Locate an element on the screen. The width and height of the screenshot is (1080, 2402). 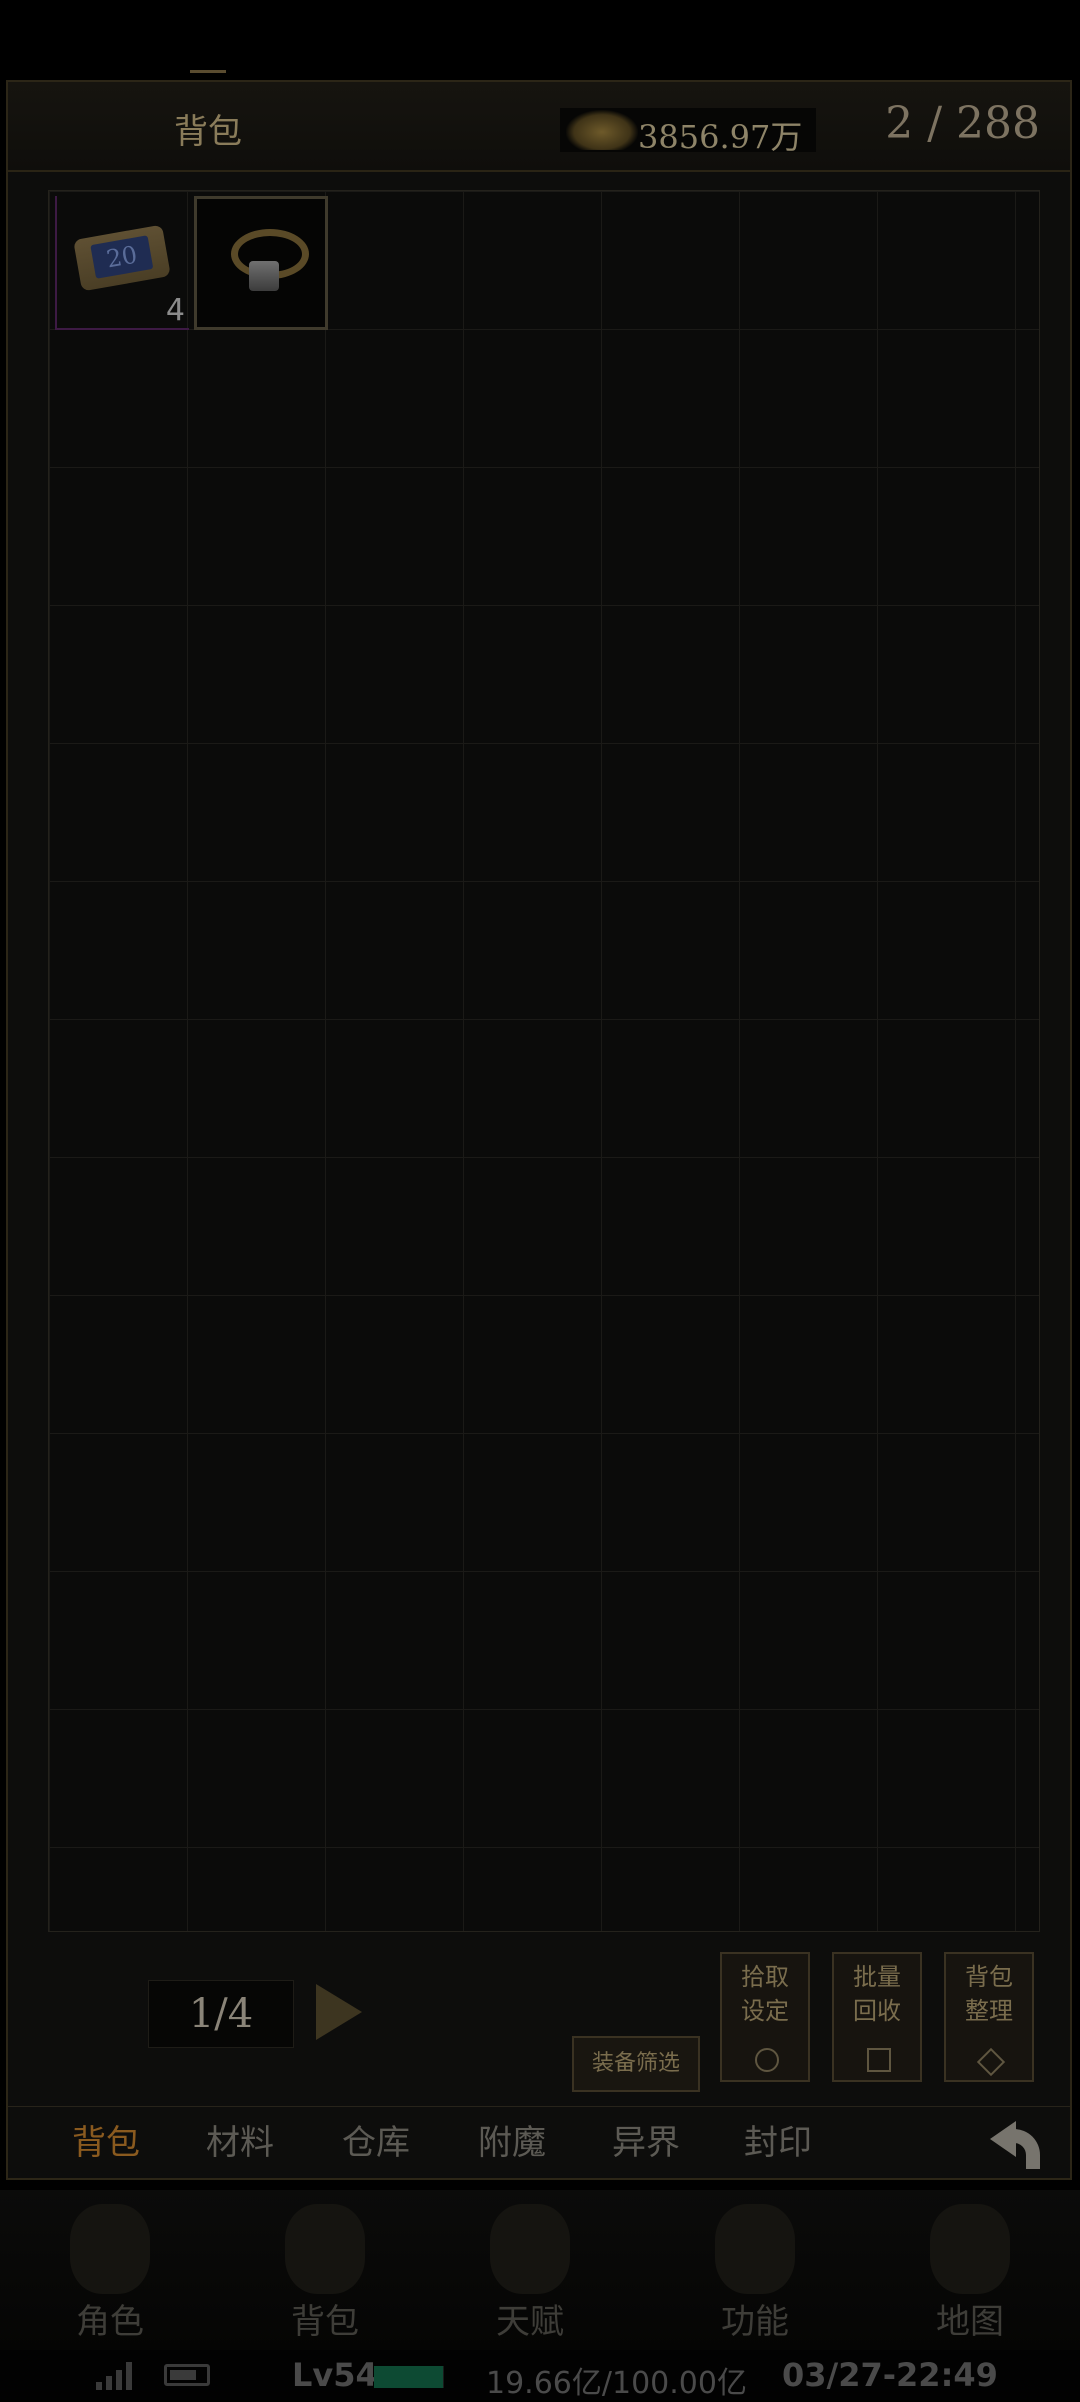
gold-display: 3856.97万 is located at coordinates (688, 132).